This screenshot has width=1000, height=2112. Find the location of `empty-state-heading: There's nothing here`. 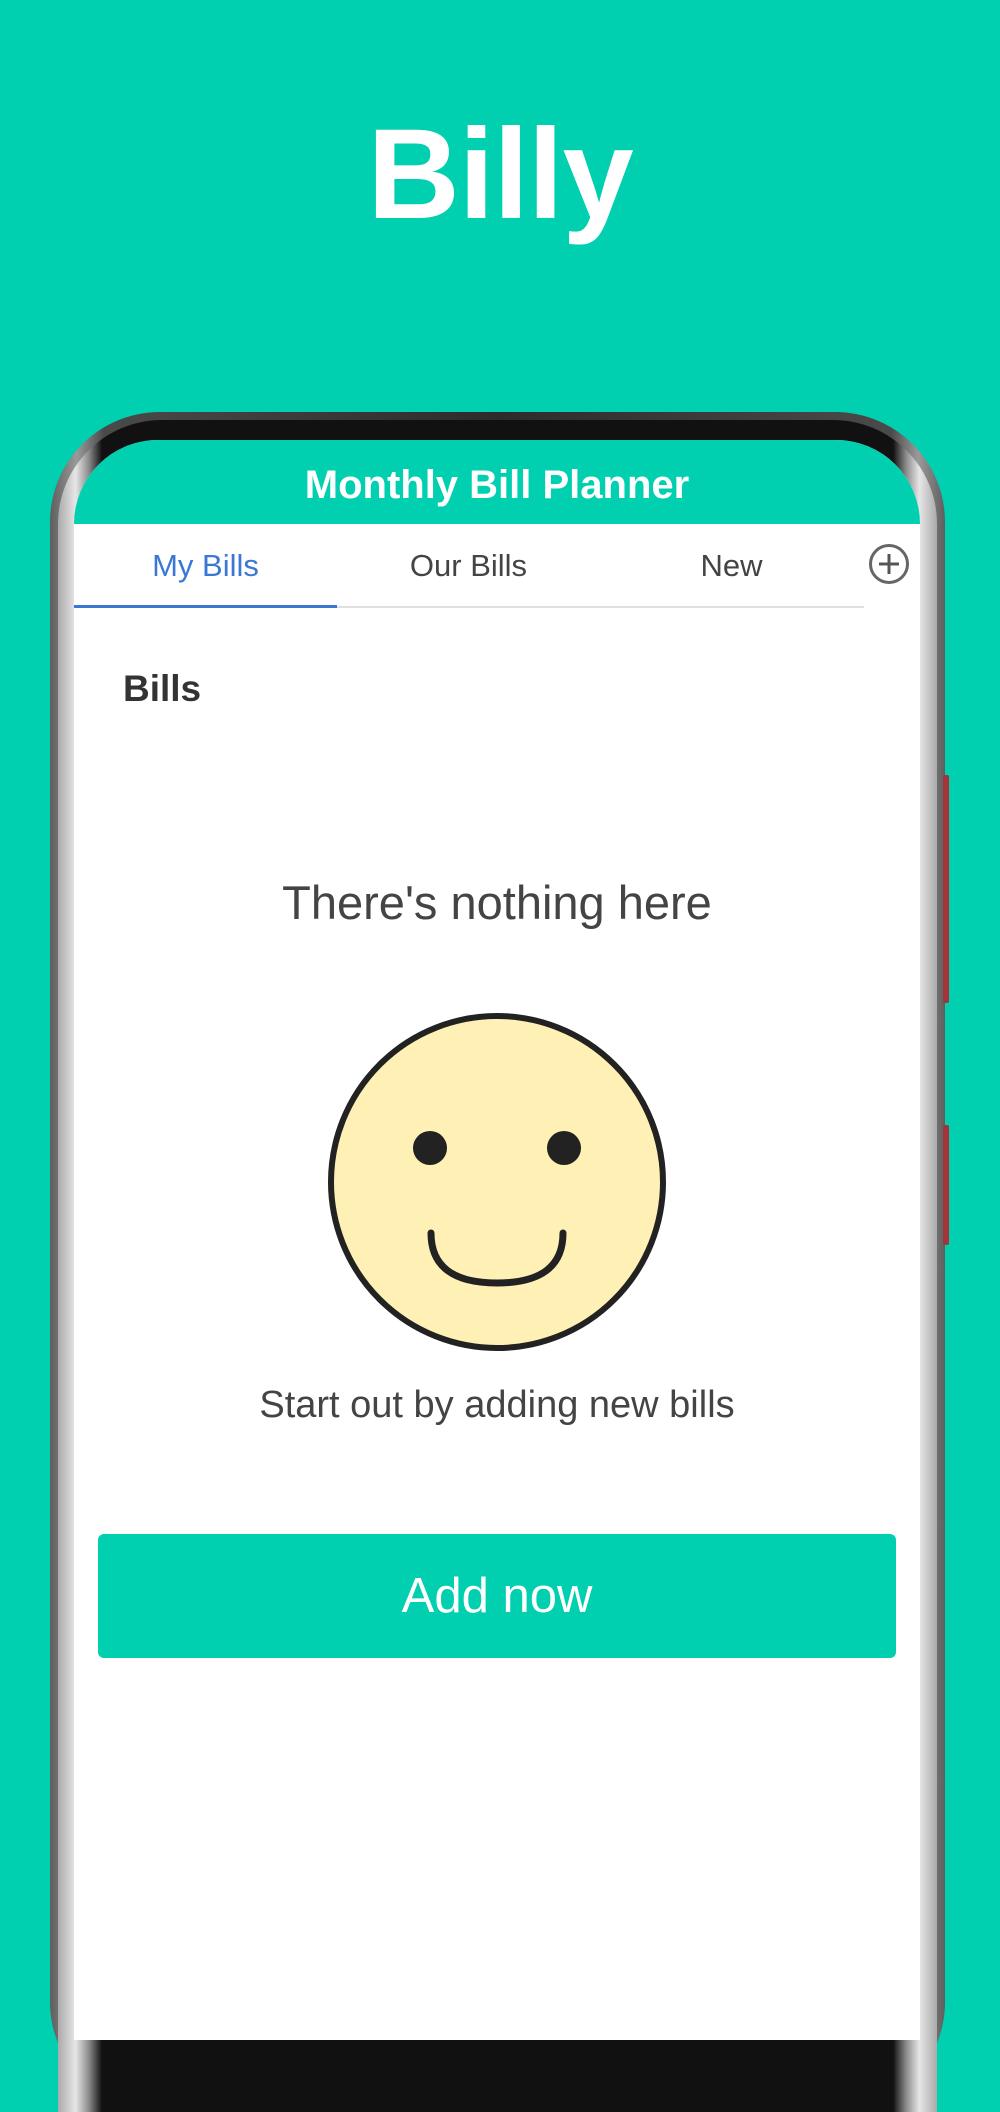

empty-state-heading: There's nothing here is located at coordinates (497, 902).